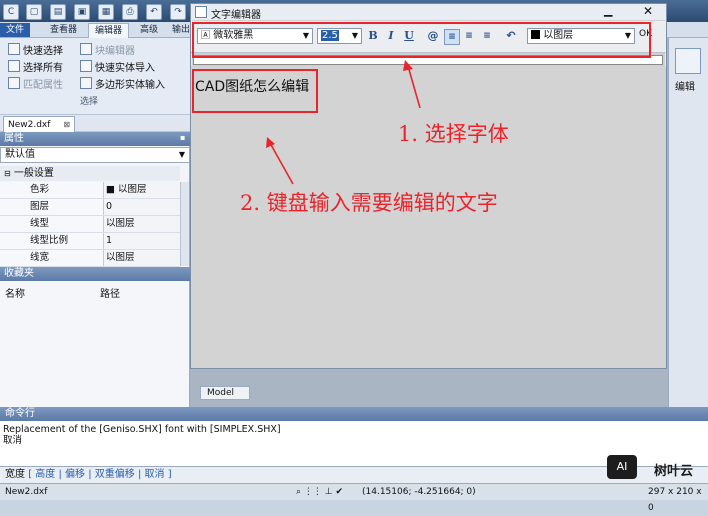  I want to click on snap-icons: ⌕ ⋮⋮ ⊥ ✔, so click(319, 492).